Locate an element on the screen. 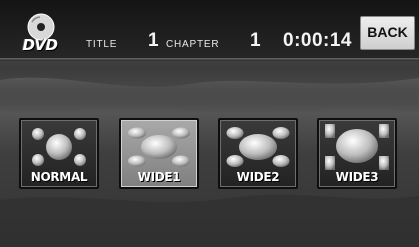  mode-label: NORMAL is located at coordinates (59, 177).